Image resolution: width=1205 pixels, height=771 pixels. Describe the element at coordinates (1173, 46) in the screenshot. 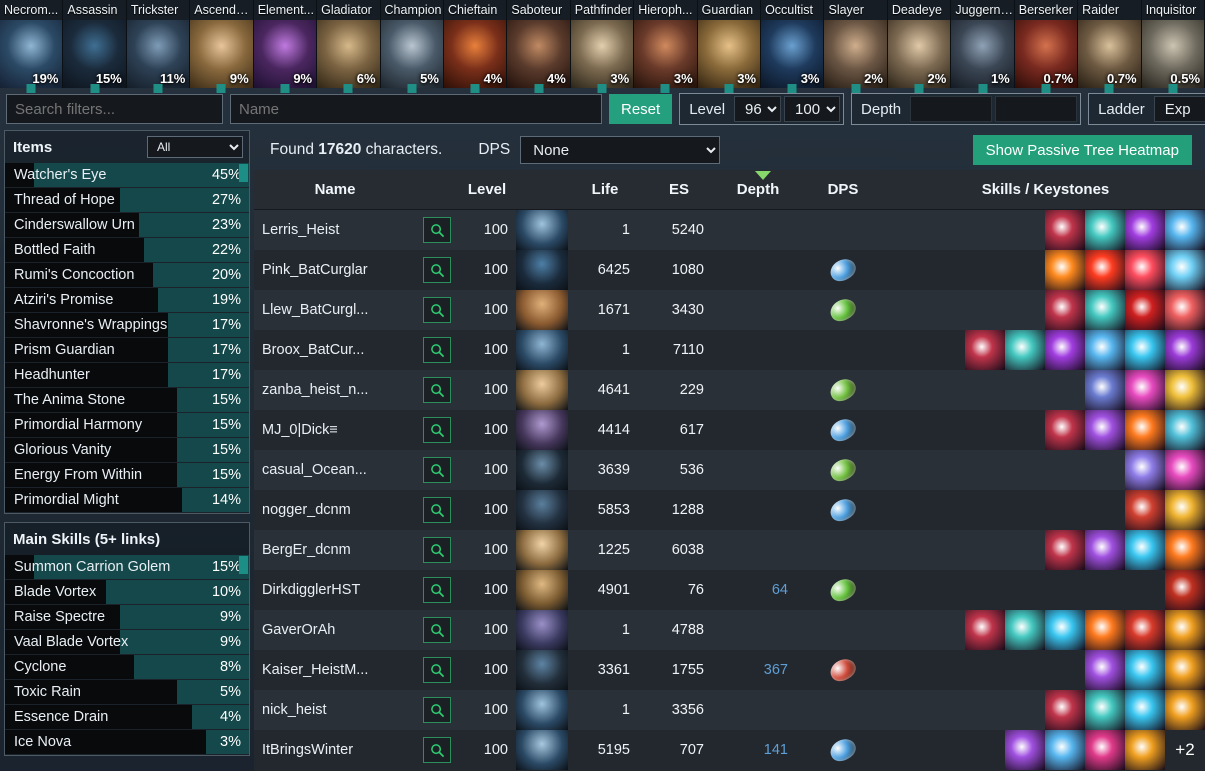

I see `class-cell-18: Inquisitor 0.5%` at that location.